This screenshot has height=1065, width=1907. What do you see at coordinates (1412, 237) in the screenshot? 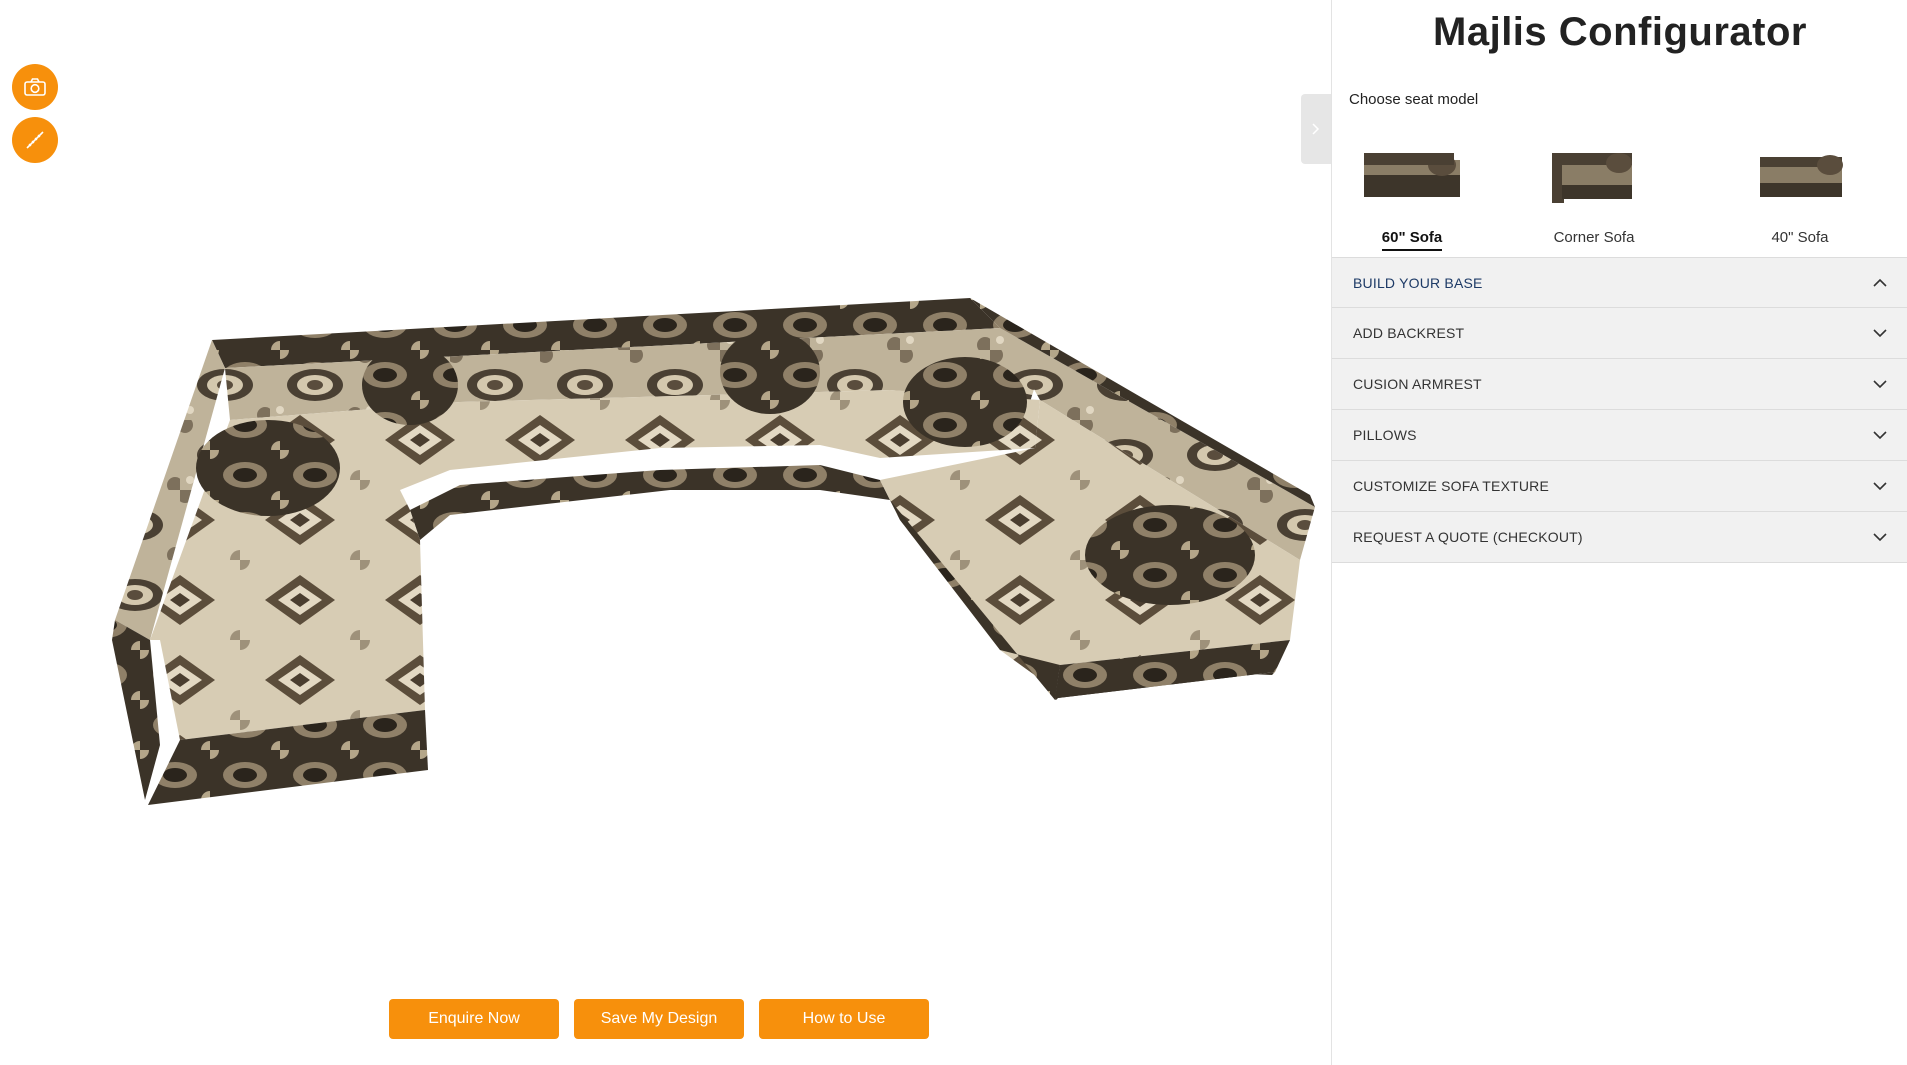
I see `seat-label: 60" Sofa` at bounding box center [1412, 237].